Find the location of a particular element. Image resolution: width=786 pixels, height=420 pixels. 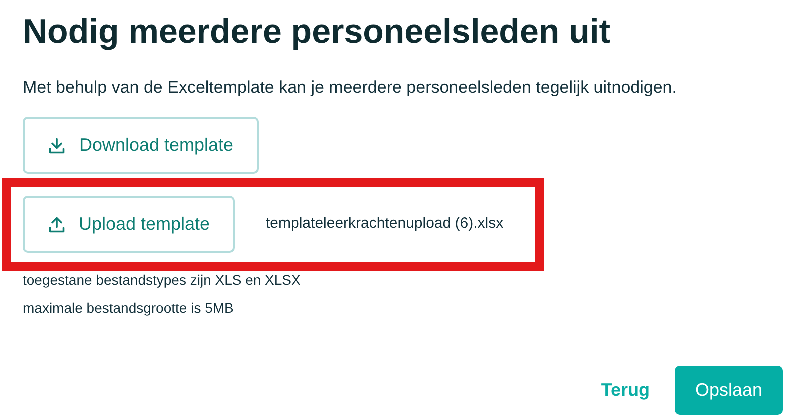

upload-button: Upload template is located at coordinates (129, 224).